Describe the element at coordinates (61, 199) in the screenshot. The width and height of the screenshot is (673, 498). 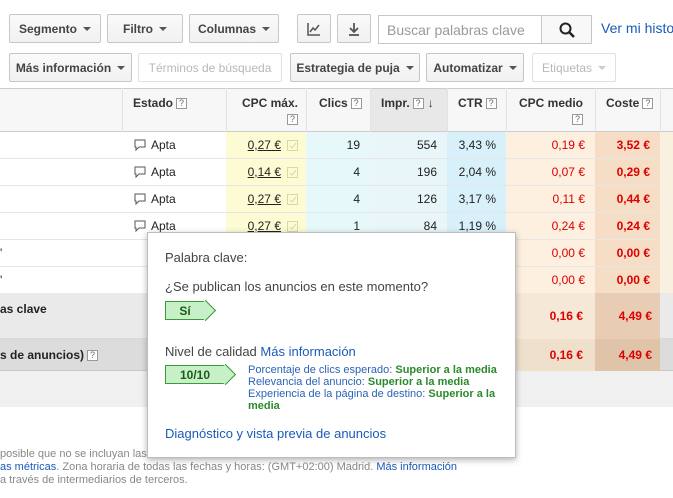
I see `row-keyword-cell` at that location.